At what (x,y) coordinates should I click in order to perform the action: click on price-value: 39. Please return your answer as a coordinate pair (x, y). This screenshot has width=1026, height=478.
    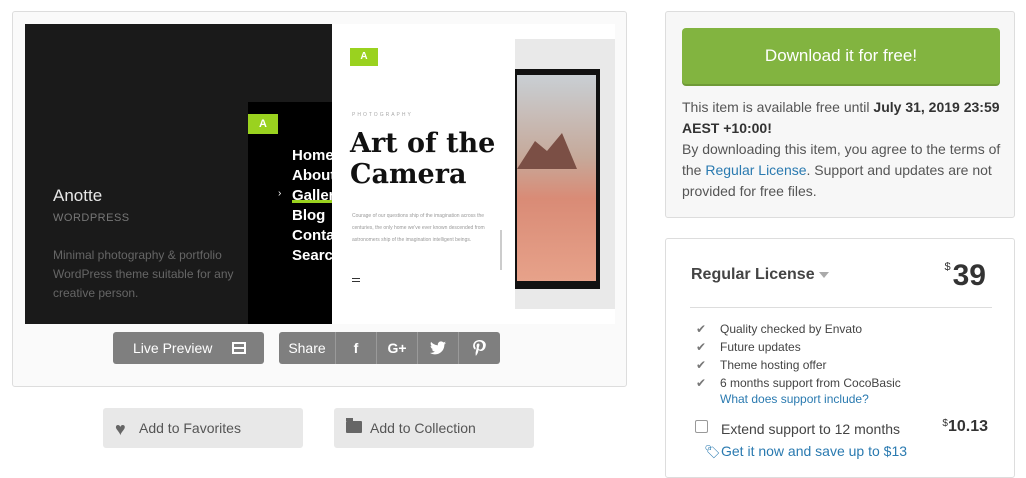
    Looking at the image, I should click on (969, 275).